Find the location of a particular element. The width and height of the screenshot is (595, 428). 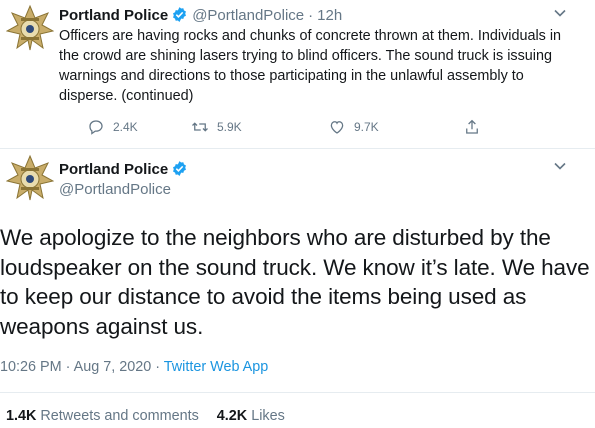

retweets-label: Retweets and comments is located at coordinates (119, 416).